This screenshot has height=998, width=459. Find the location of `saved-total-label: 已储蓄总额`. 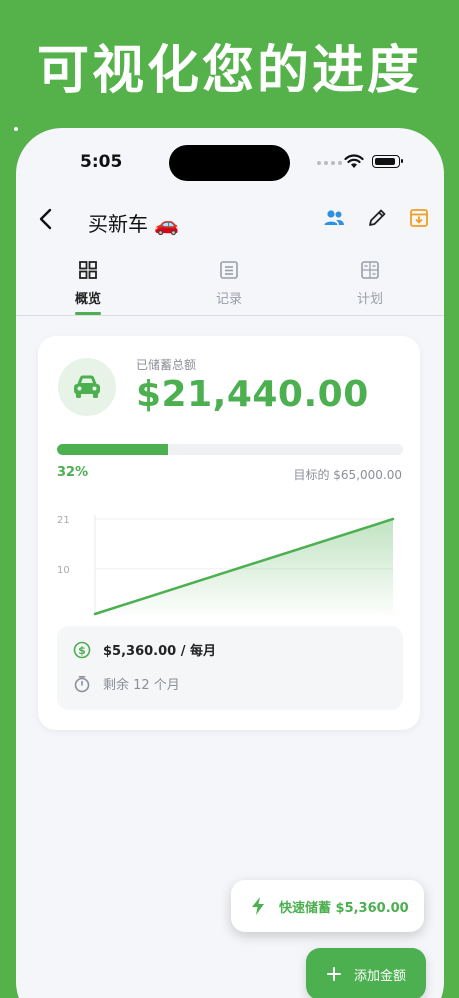

saved-total-label: 已储蓄总额 is located at coordinates (166, 365).